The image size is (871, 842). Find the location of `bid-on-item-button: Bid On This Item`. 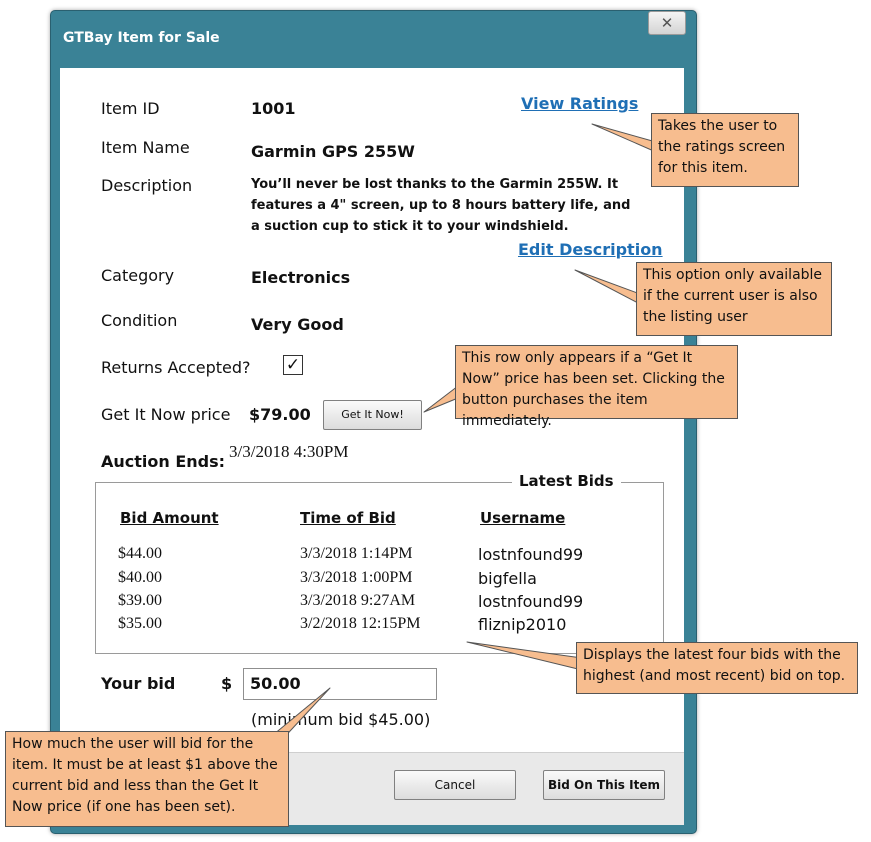

bid-on-item-button: Bid On This Item is located at coordinates (604, 785).